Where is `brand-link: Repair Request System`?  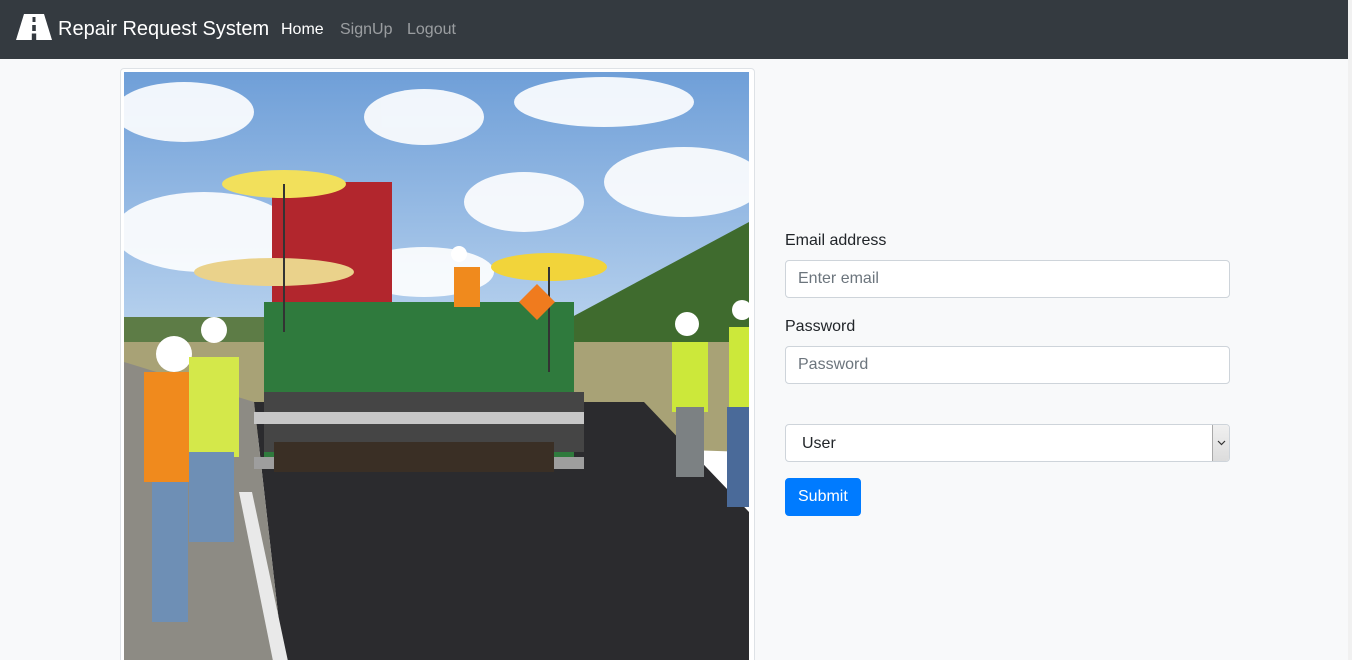 brand-link: Repair Request System is located at coordinates (143, 29).